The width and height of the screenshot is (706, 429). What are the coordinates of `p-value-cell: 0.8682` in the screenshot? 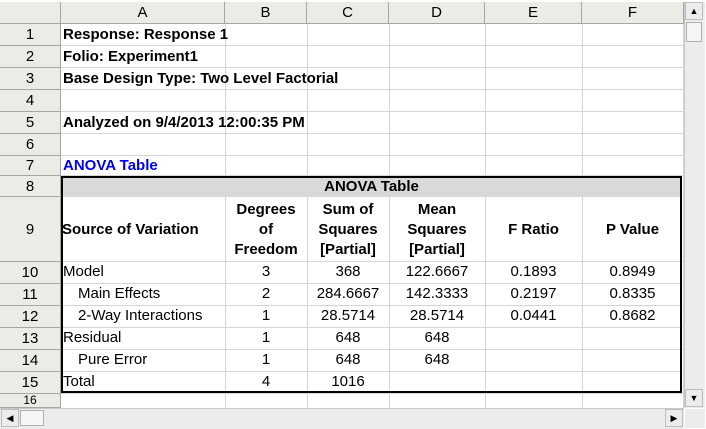 It's located at (632, 315).